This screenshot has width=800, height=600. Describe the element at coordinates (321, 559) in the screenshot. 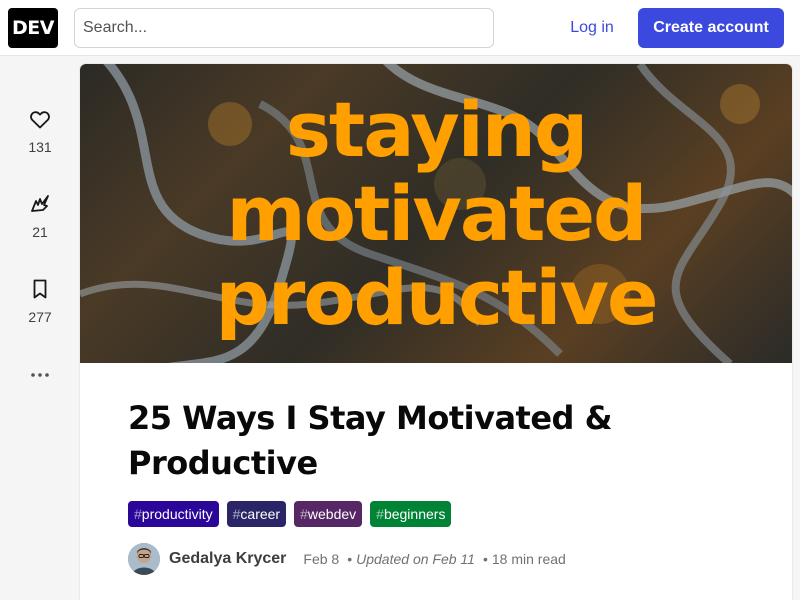

I see `publish-date: Feb 8` at that location.